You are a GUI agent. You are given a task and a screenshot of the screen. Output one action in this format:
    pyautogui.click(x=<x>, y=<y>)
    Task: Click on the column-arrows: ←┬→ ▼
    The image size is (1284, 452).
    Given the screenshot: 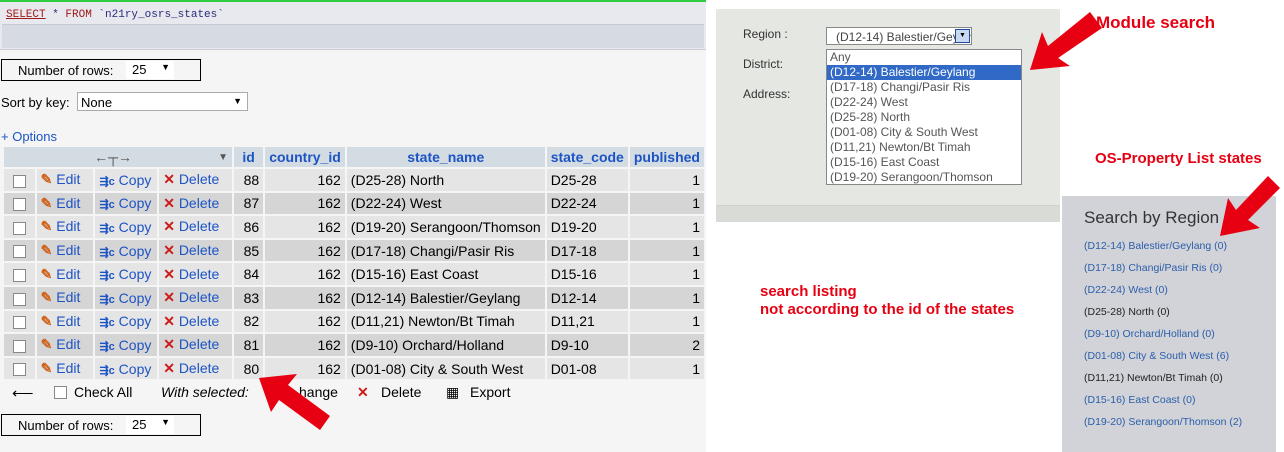 What is the action you would take?
    pyautogui.click(x=118, y=157)
    